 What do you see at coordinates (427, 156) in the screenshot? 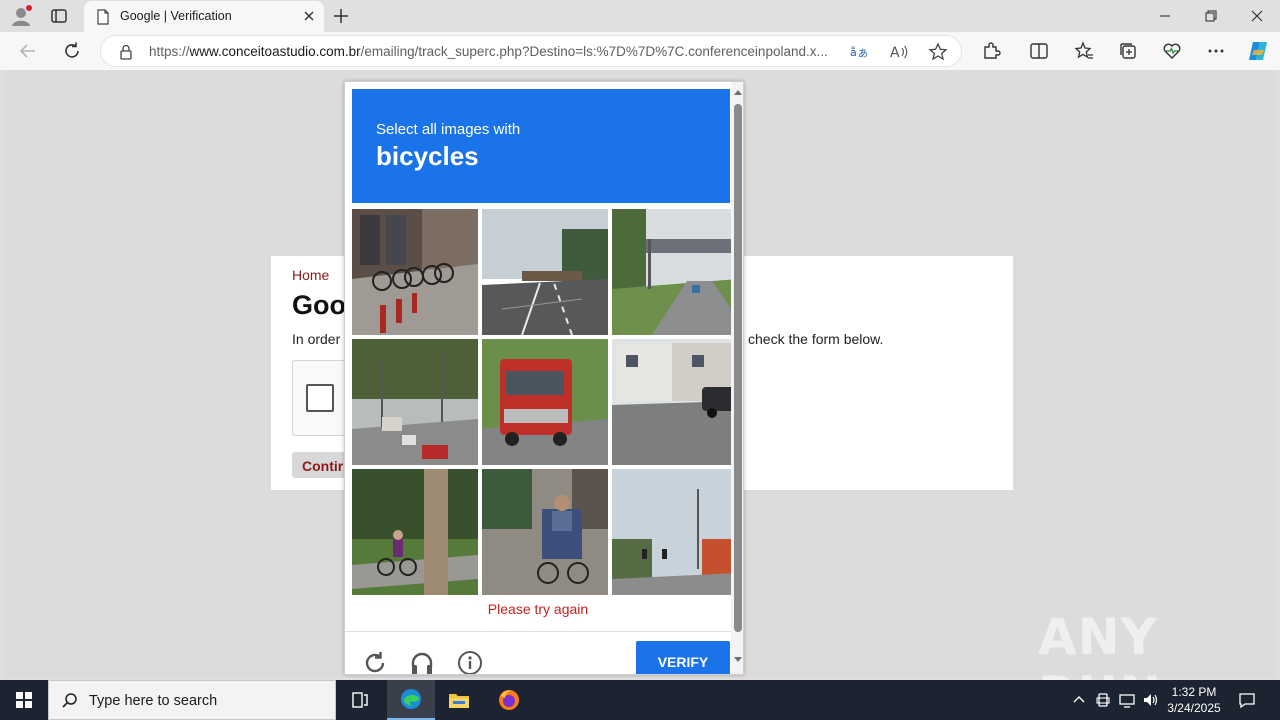
I see `challenge-object: bicycles` at bounding box center [427, 156].